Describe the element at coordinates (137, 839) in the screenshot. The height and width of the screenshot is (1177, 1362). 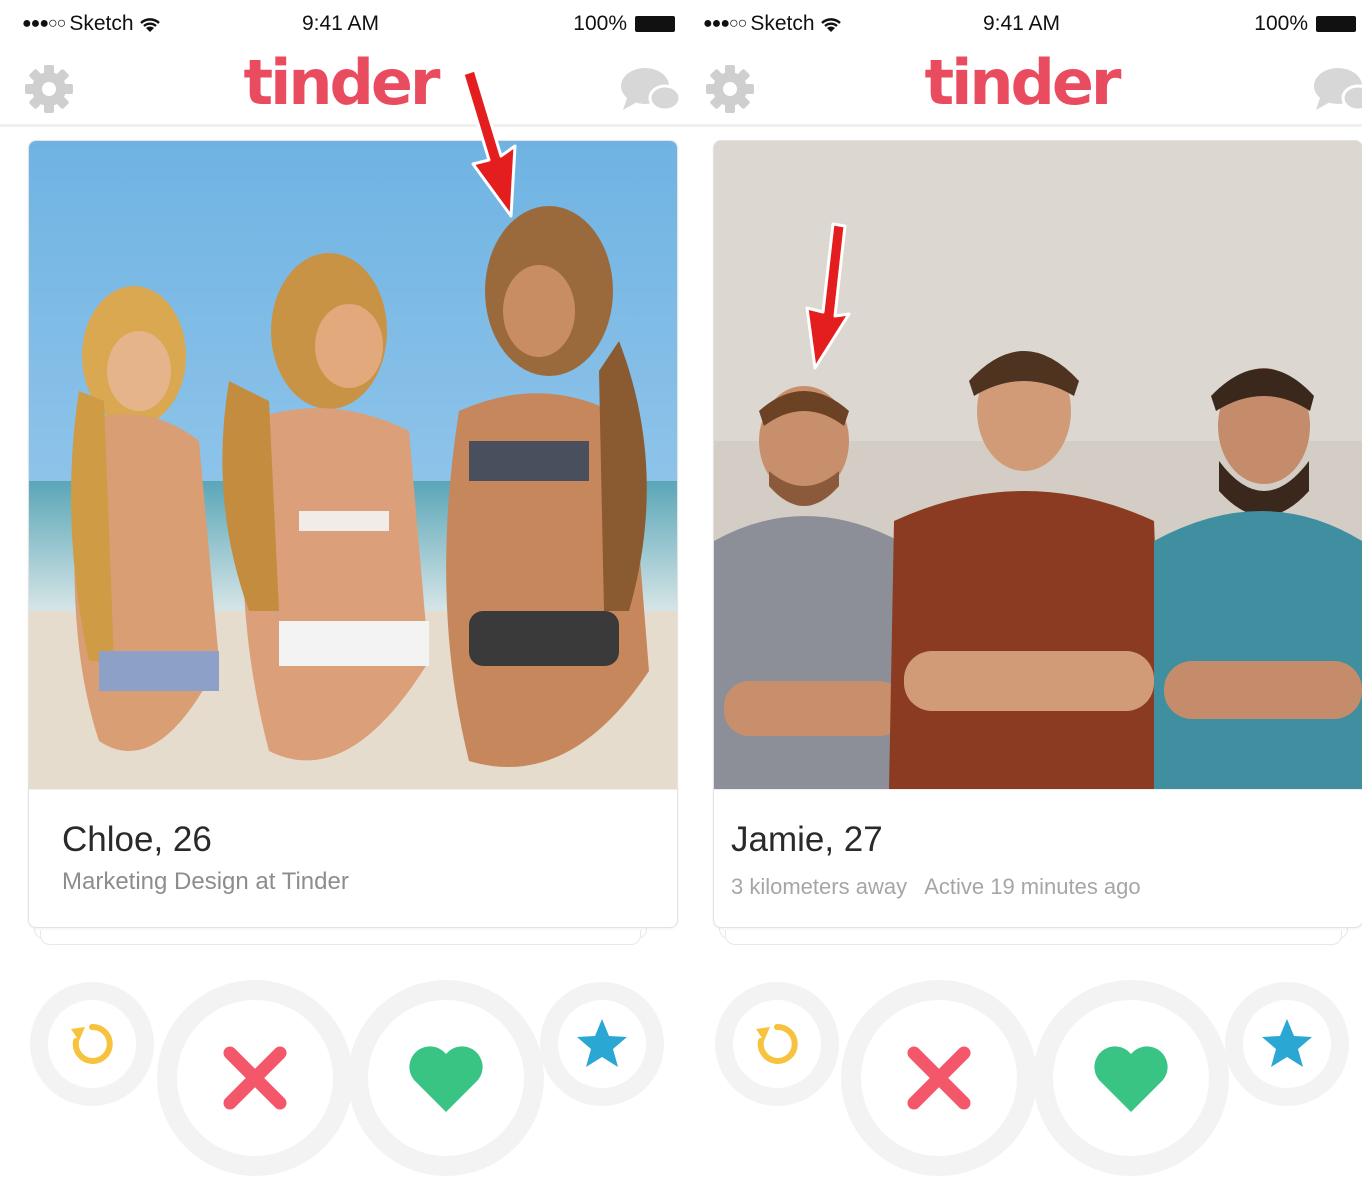
I see `profile-name-age: Chloe, 26` at that location.